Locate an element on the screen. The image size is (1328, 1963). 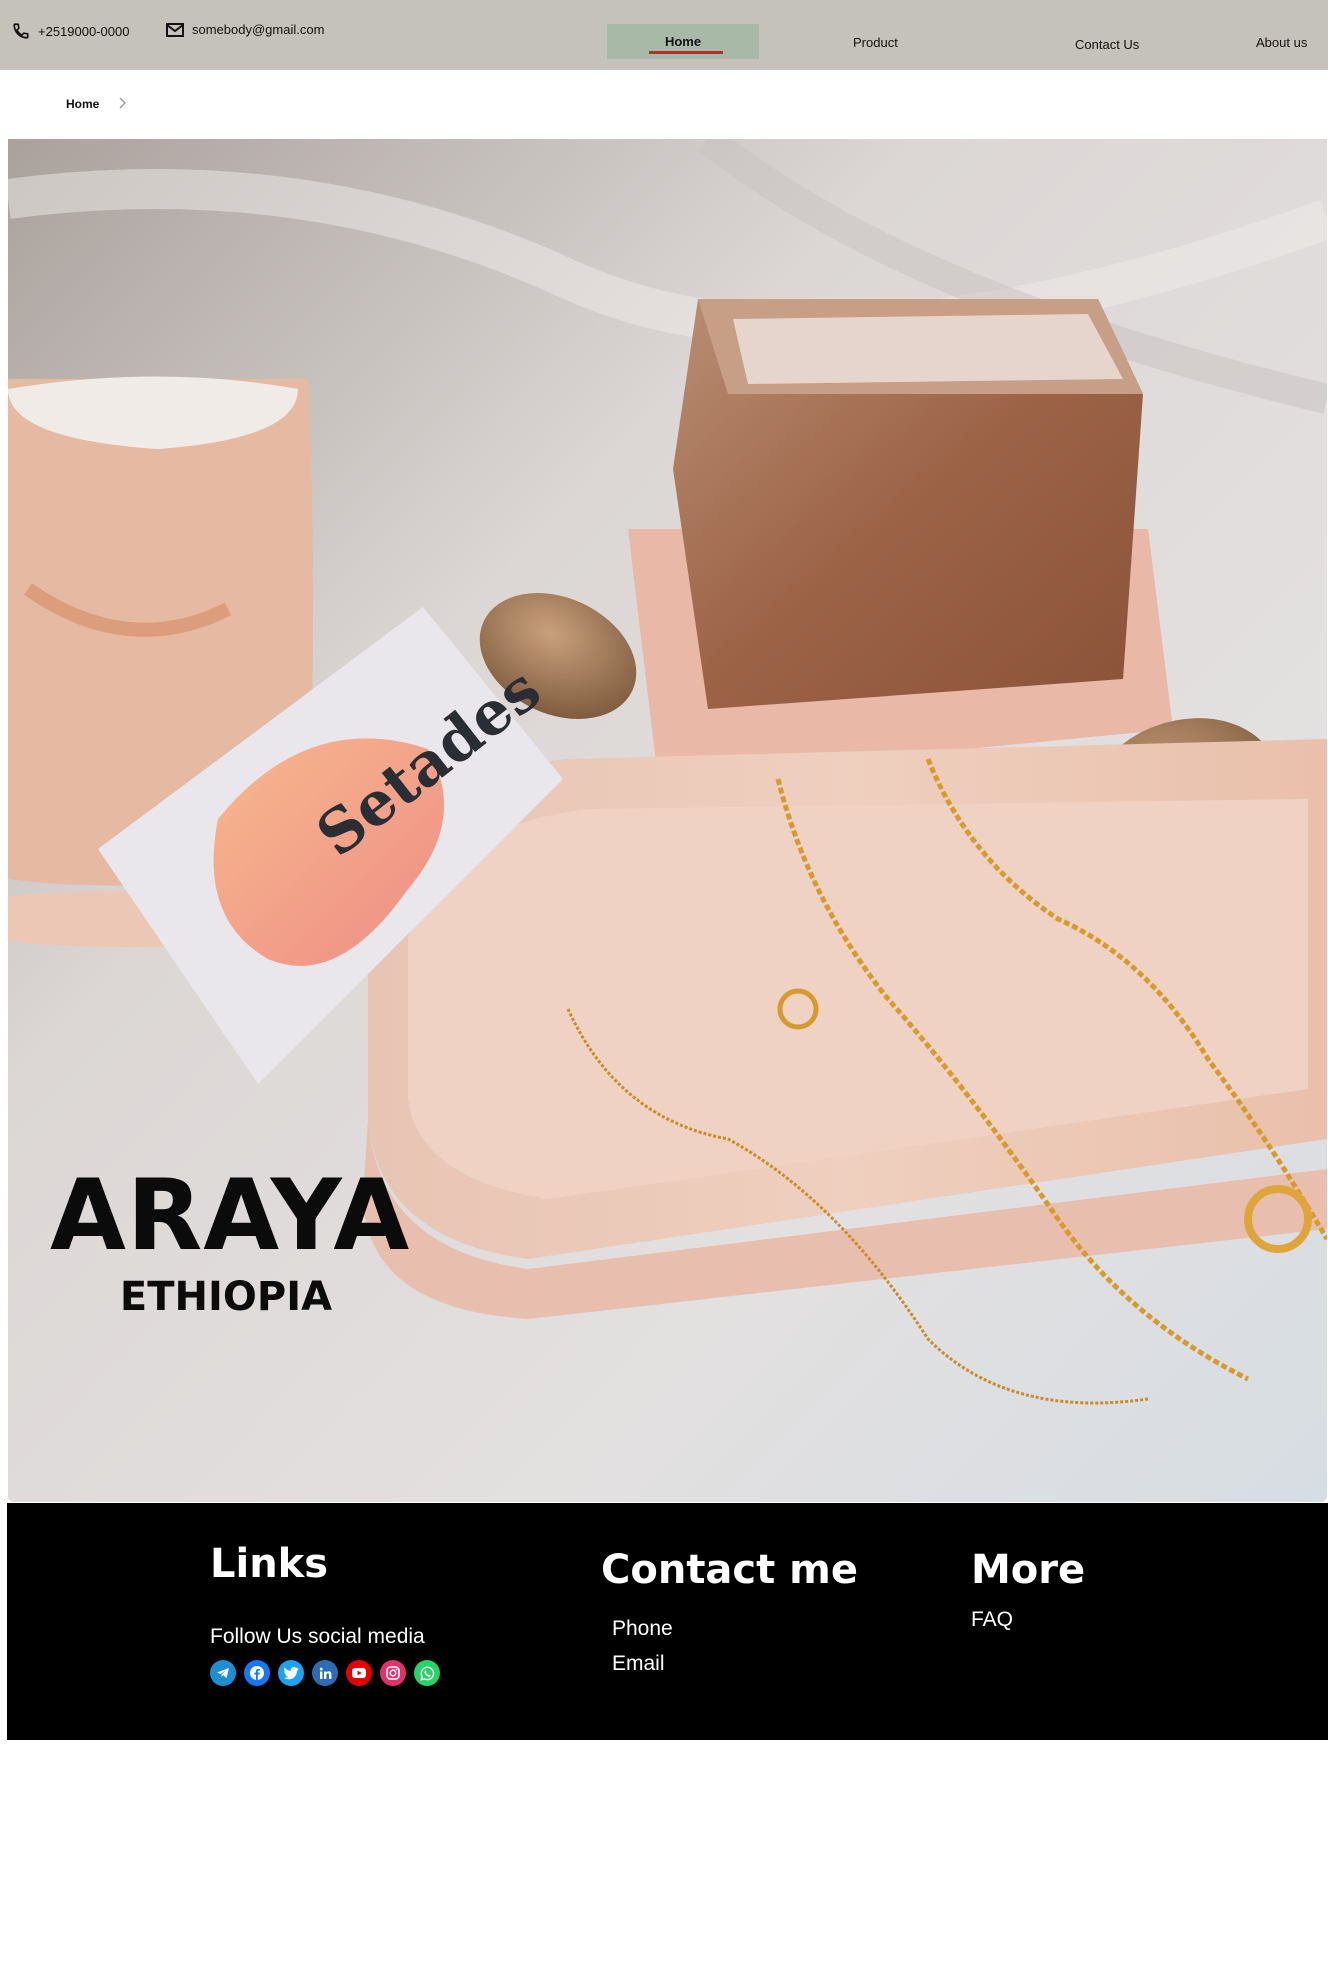
nav-home-label: Home is located at coordinates (683, 41).